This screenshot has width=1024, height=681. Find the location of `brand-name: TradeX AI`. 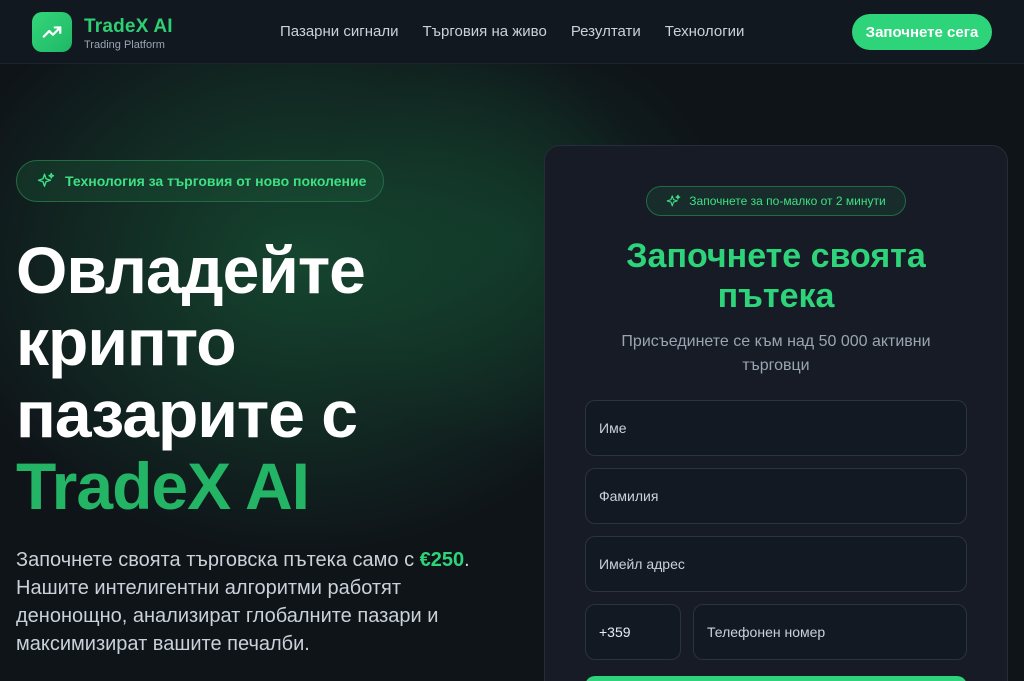

brand-name: TradeX AI is located at coordinates (128, 27).